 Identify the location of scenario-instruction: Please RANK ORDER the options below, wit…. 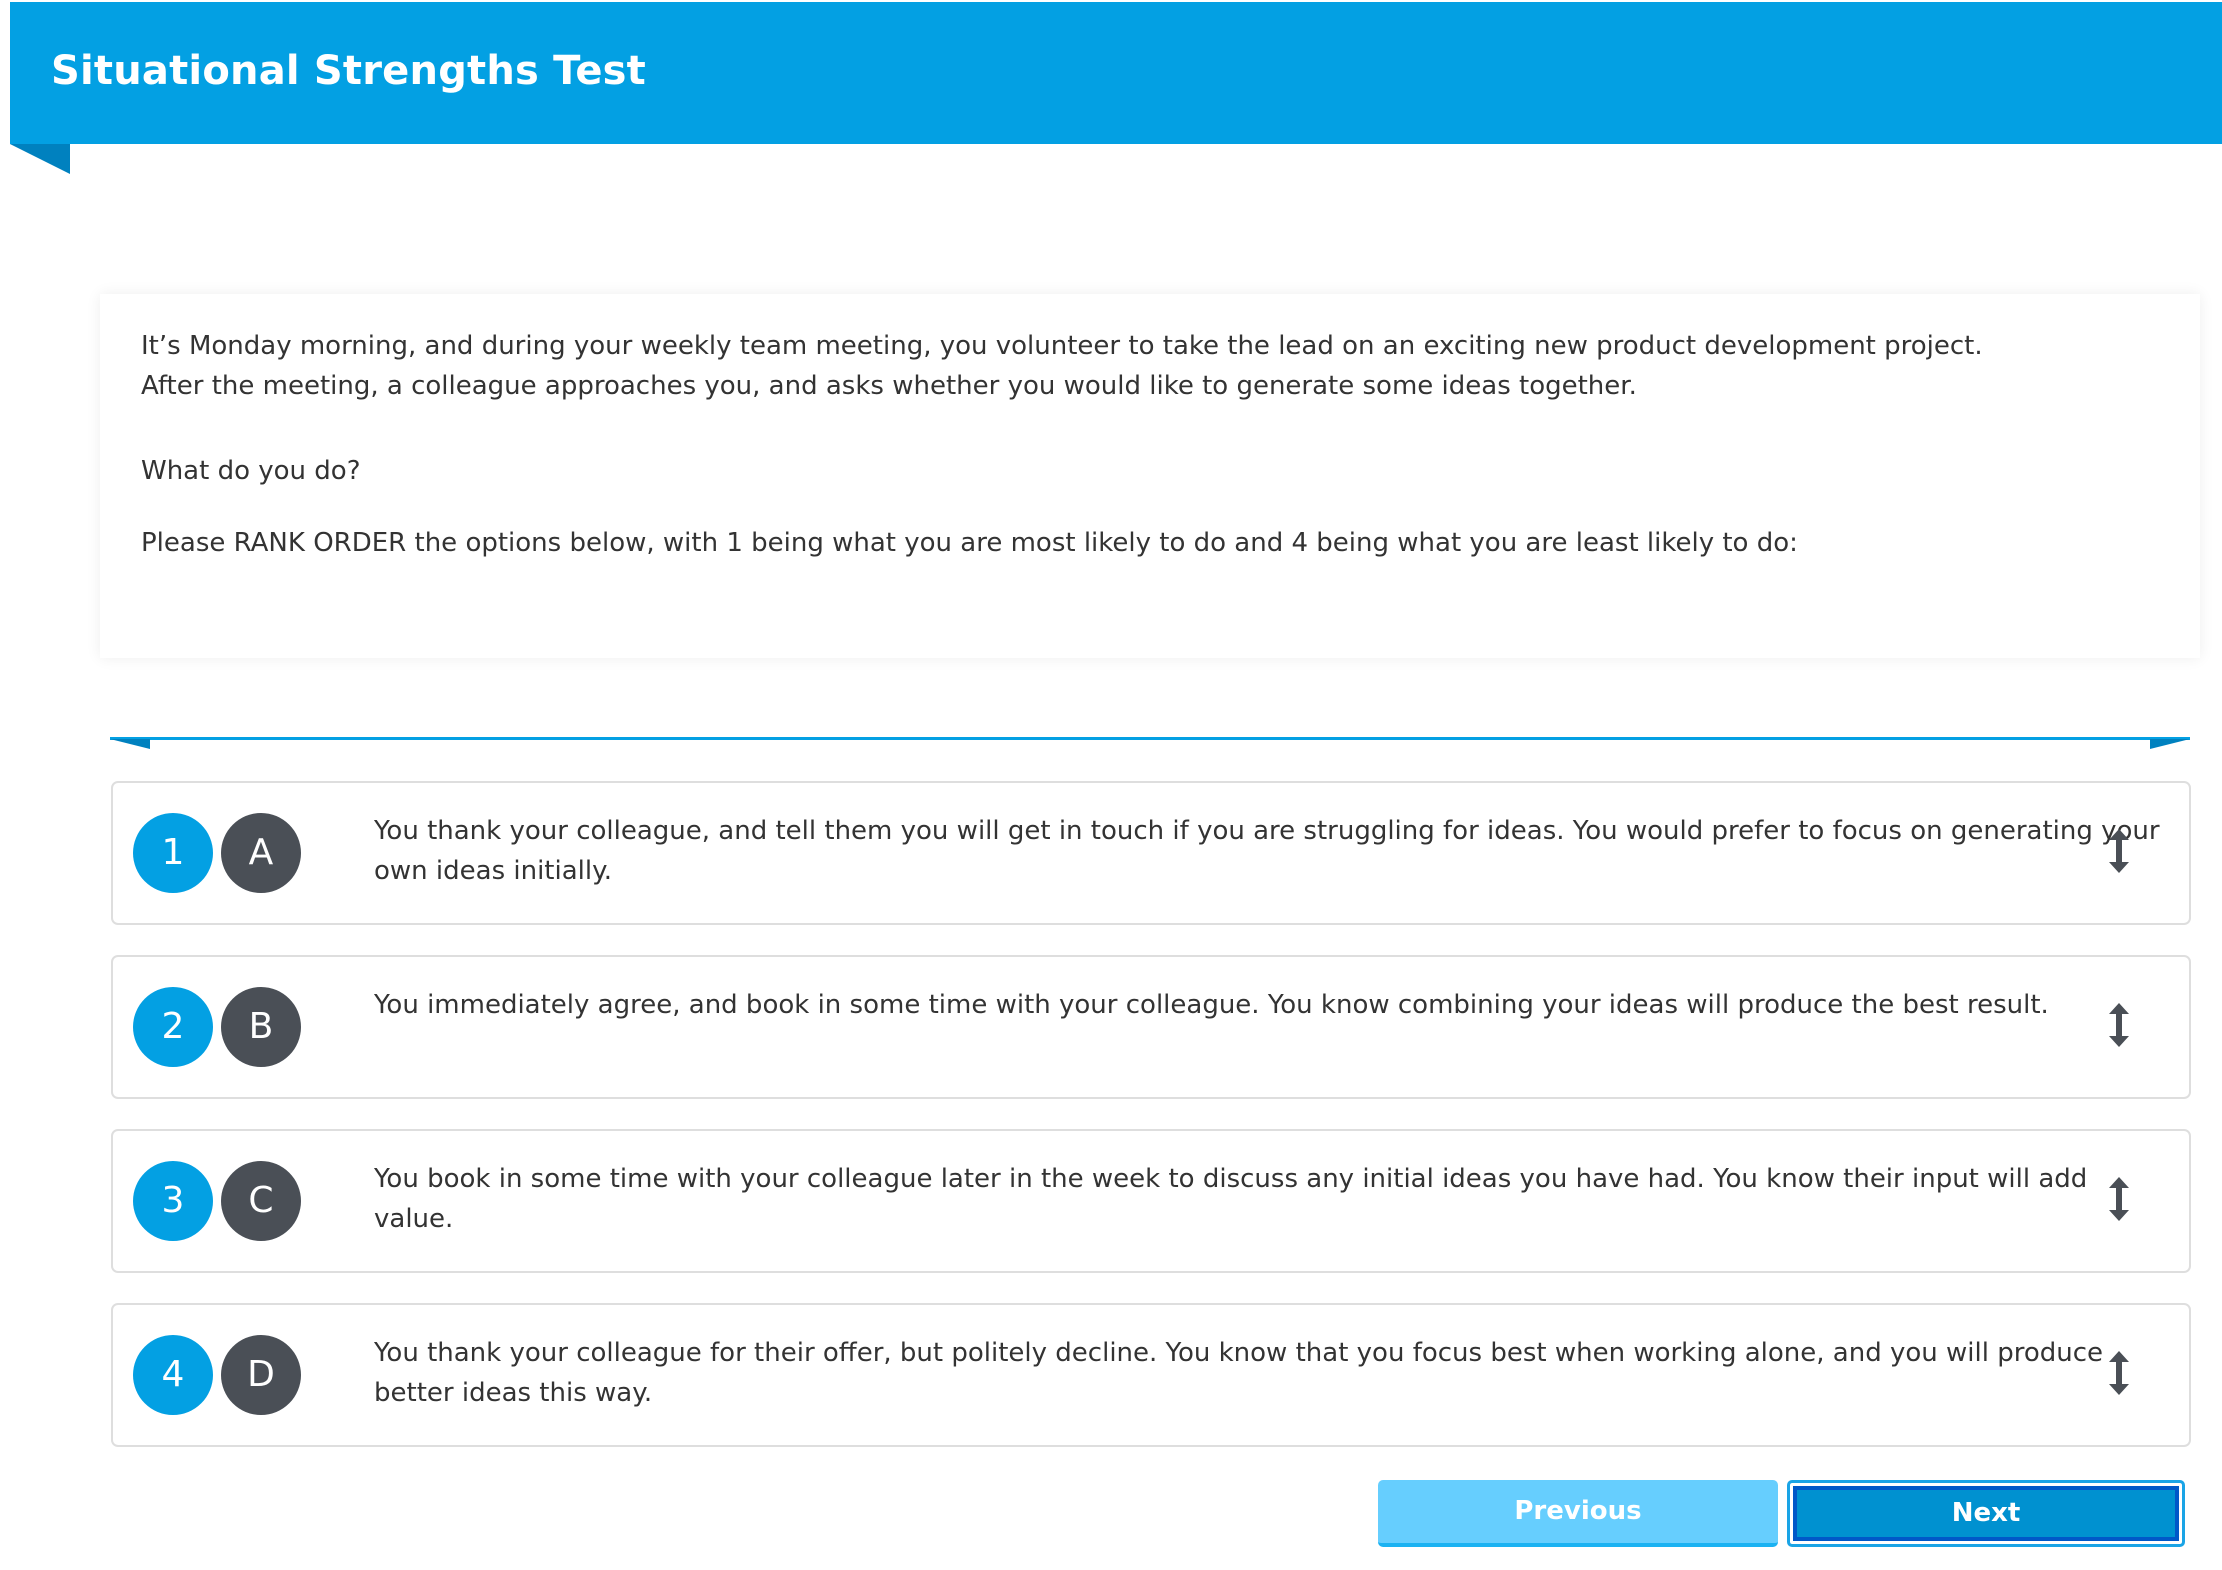
(969, 543).